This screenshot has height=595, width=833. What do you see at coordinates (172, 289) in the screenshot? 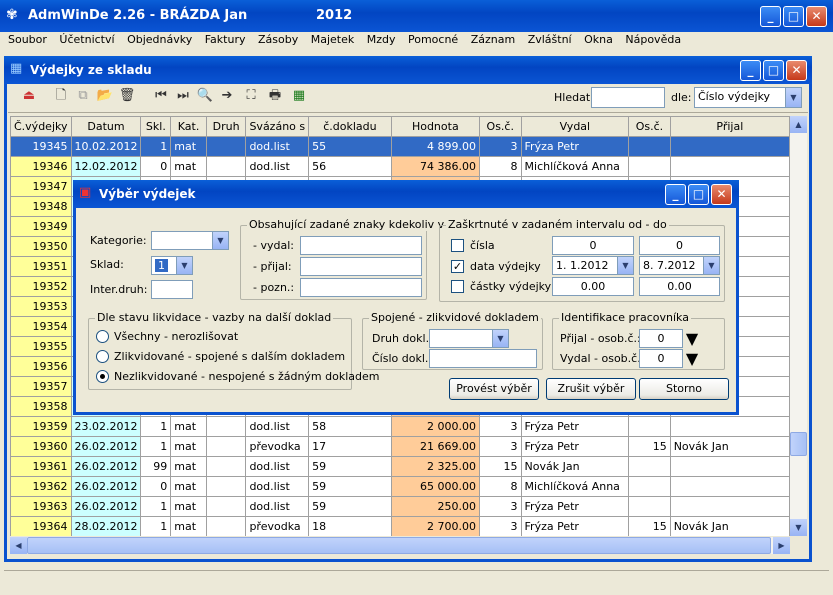
I see `inter-druh-input` at bounding box center [172, 289].